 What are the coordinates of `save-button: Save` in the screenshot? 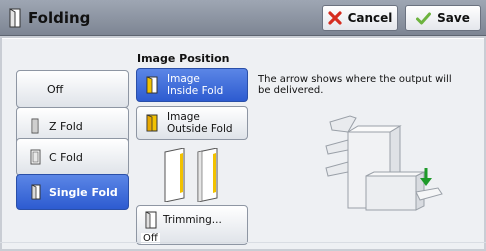 It's located at (443, 18).